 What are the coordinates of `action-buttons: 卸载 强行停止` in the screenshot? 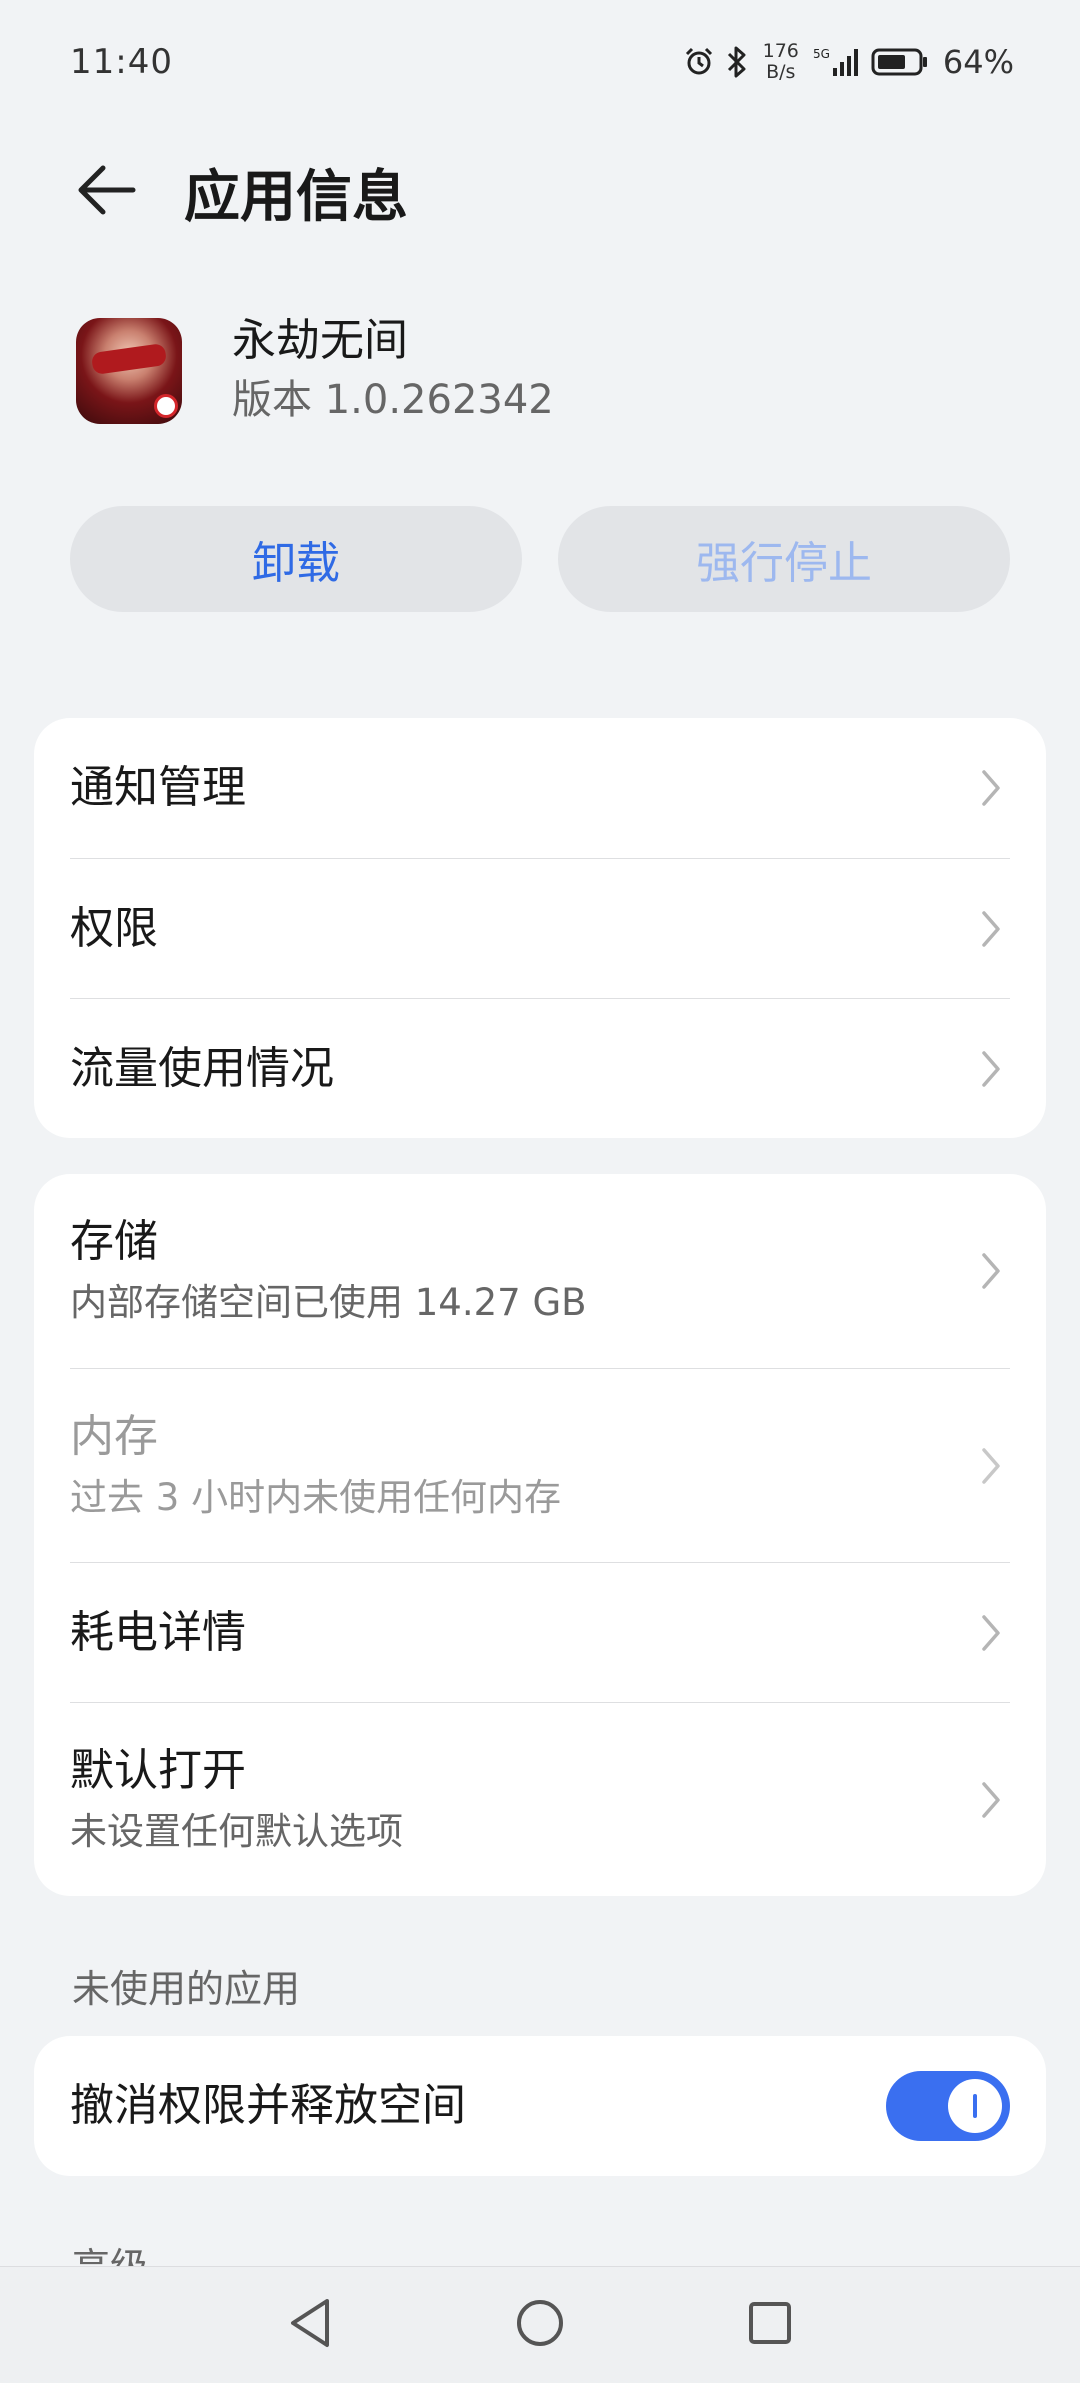 It's located at (540, 559).